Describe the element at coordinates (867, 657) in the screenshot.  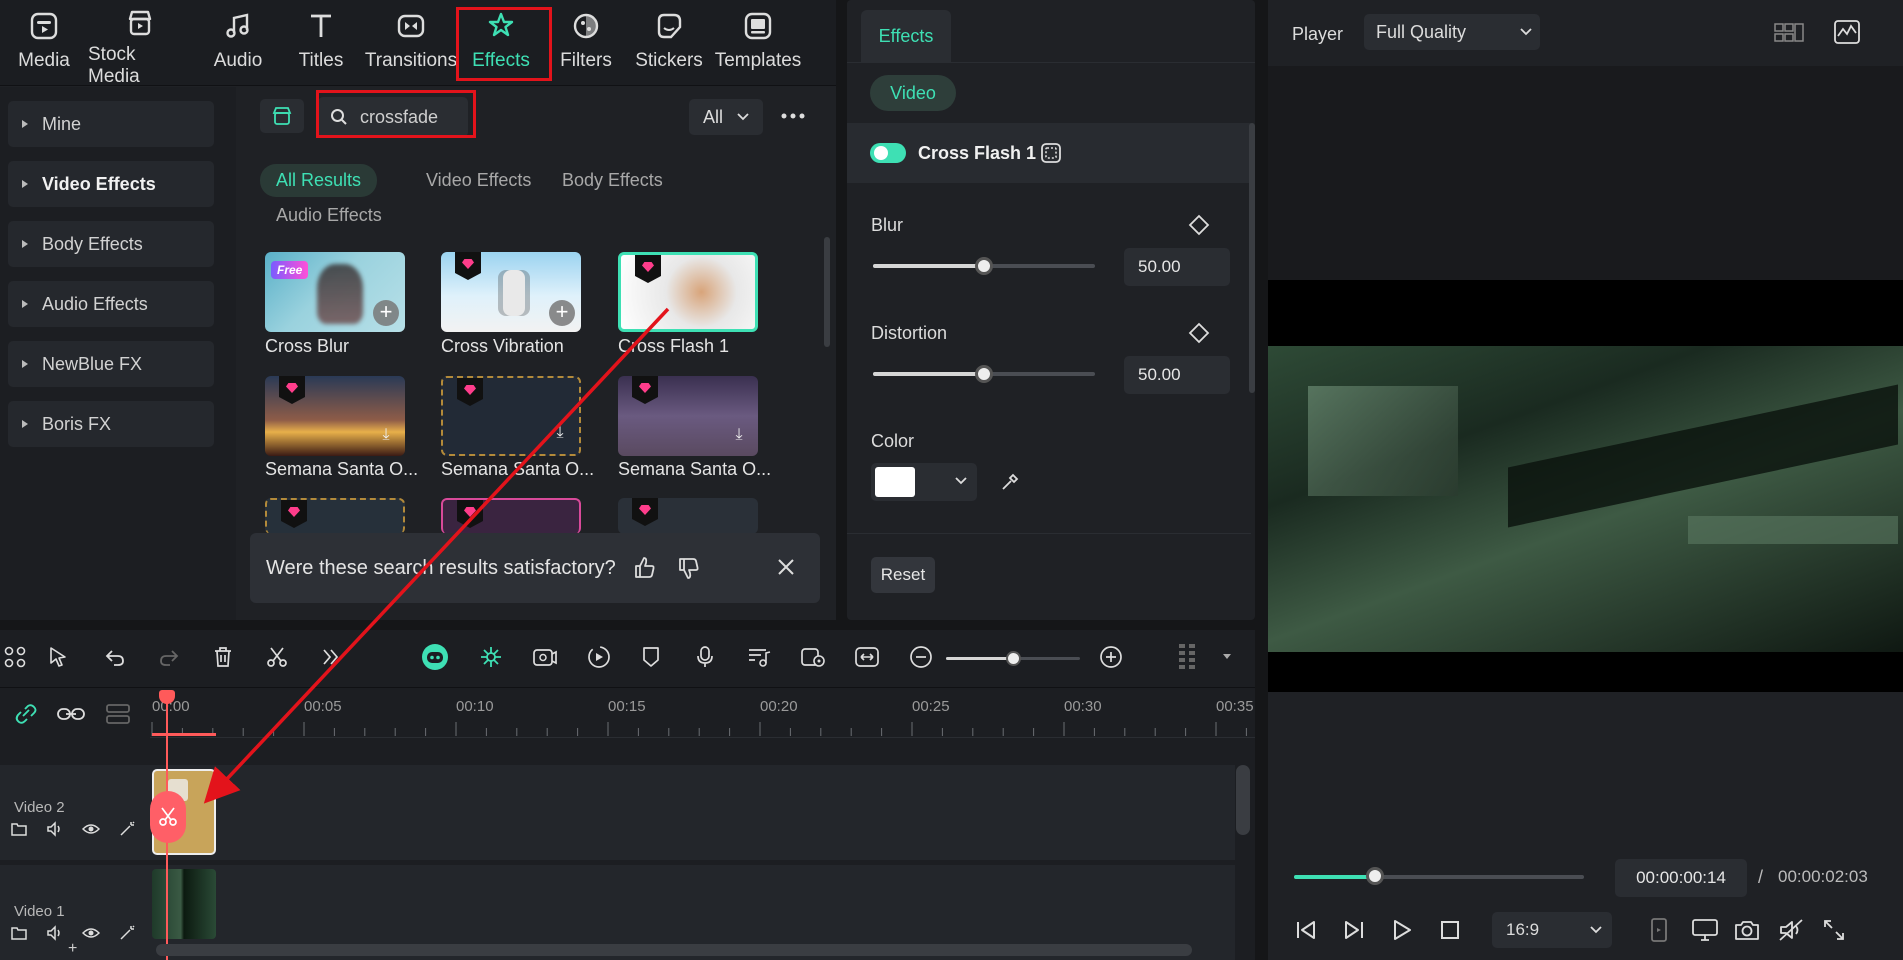
I see `fit-width-icon` at that location.